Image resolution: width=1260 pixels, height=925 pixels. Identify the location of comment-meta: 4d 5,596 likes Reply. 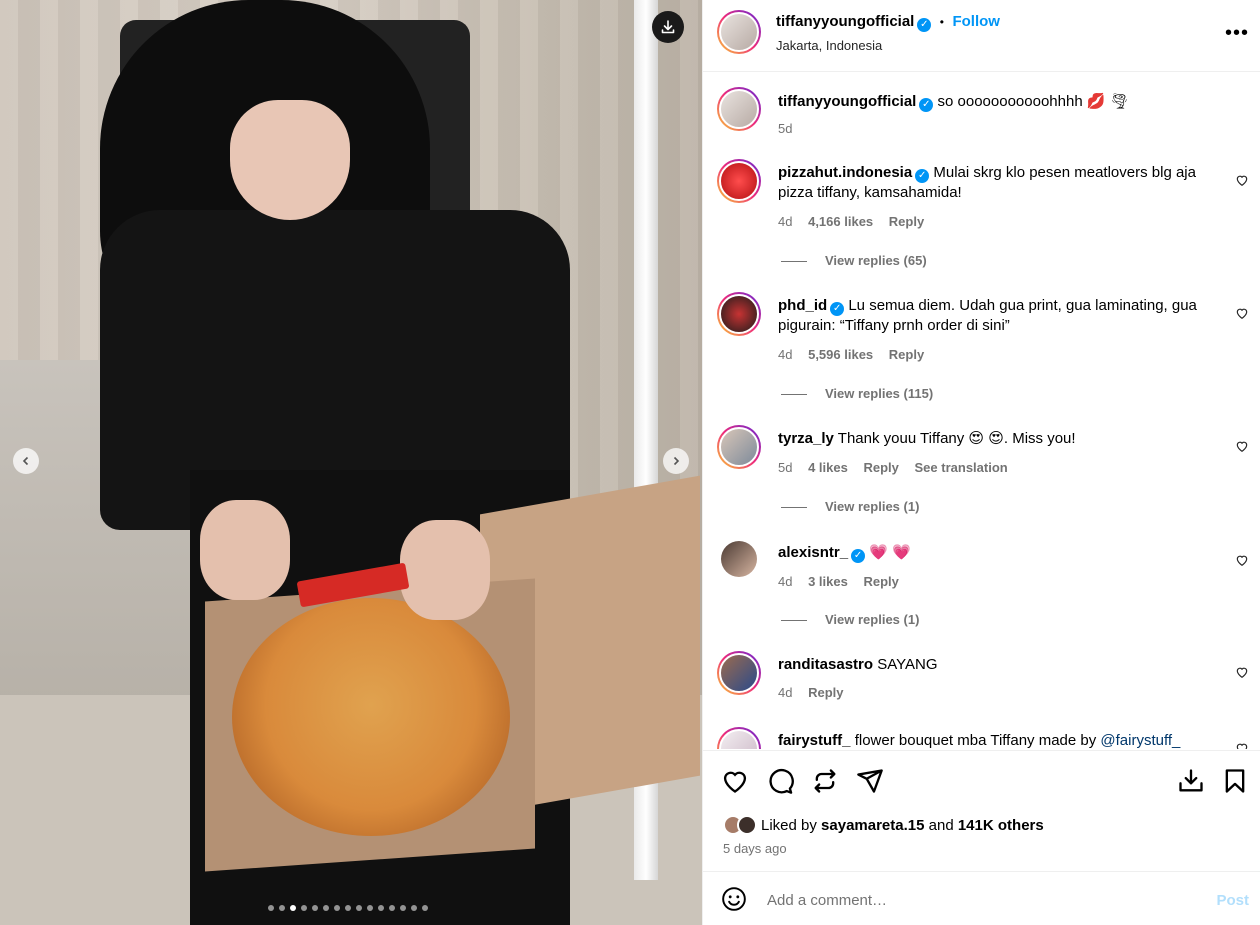
(857, 354).